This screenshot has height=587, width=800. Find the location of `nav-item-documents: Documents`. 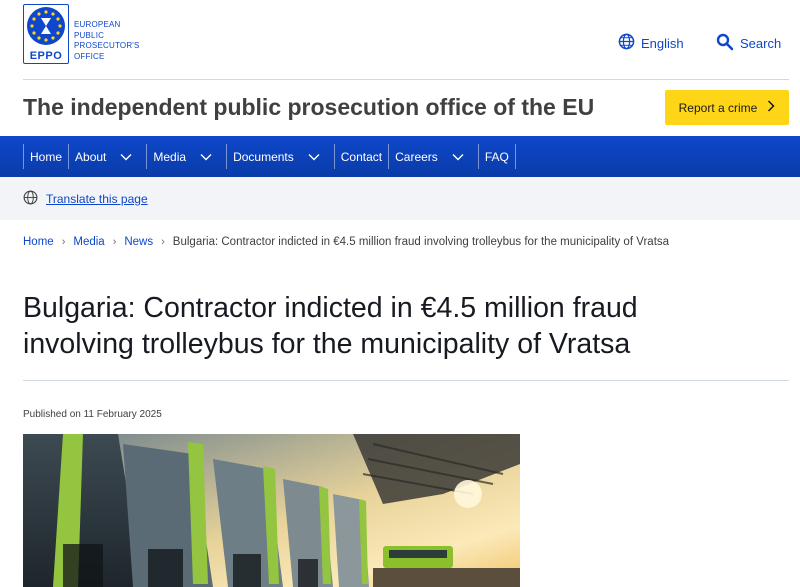

nav-item-documents: Documents is located at coordinates (280, 156).